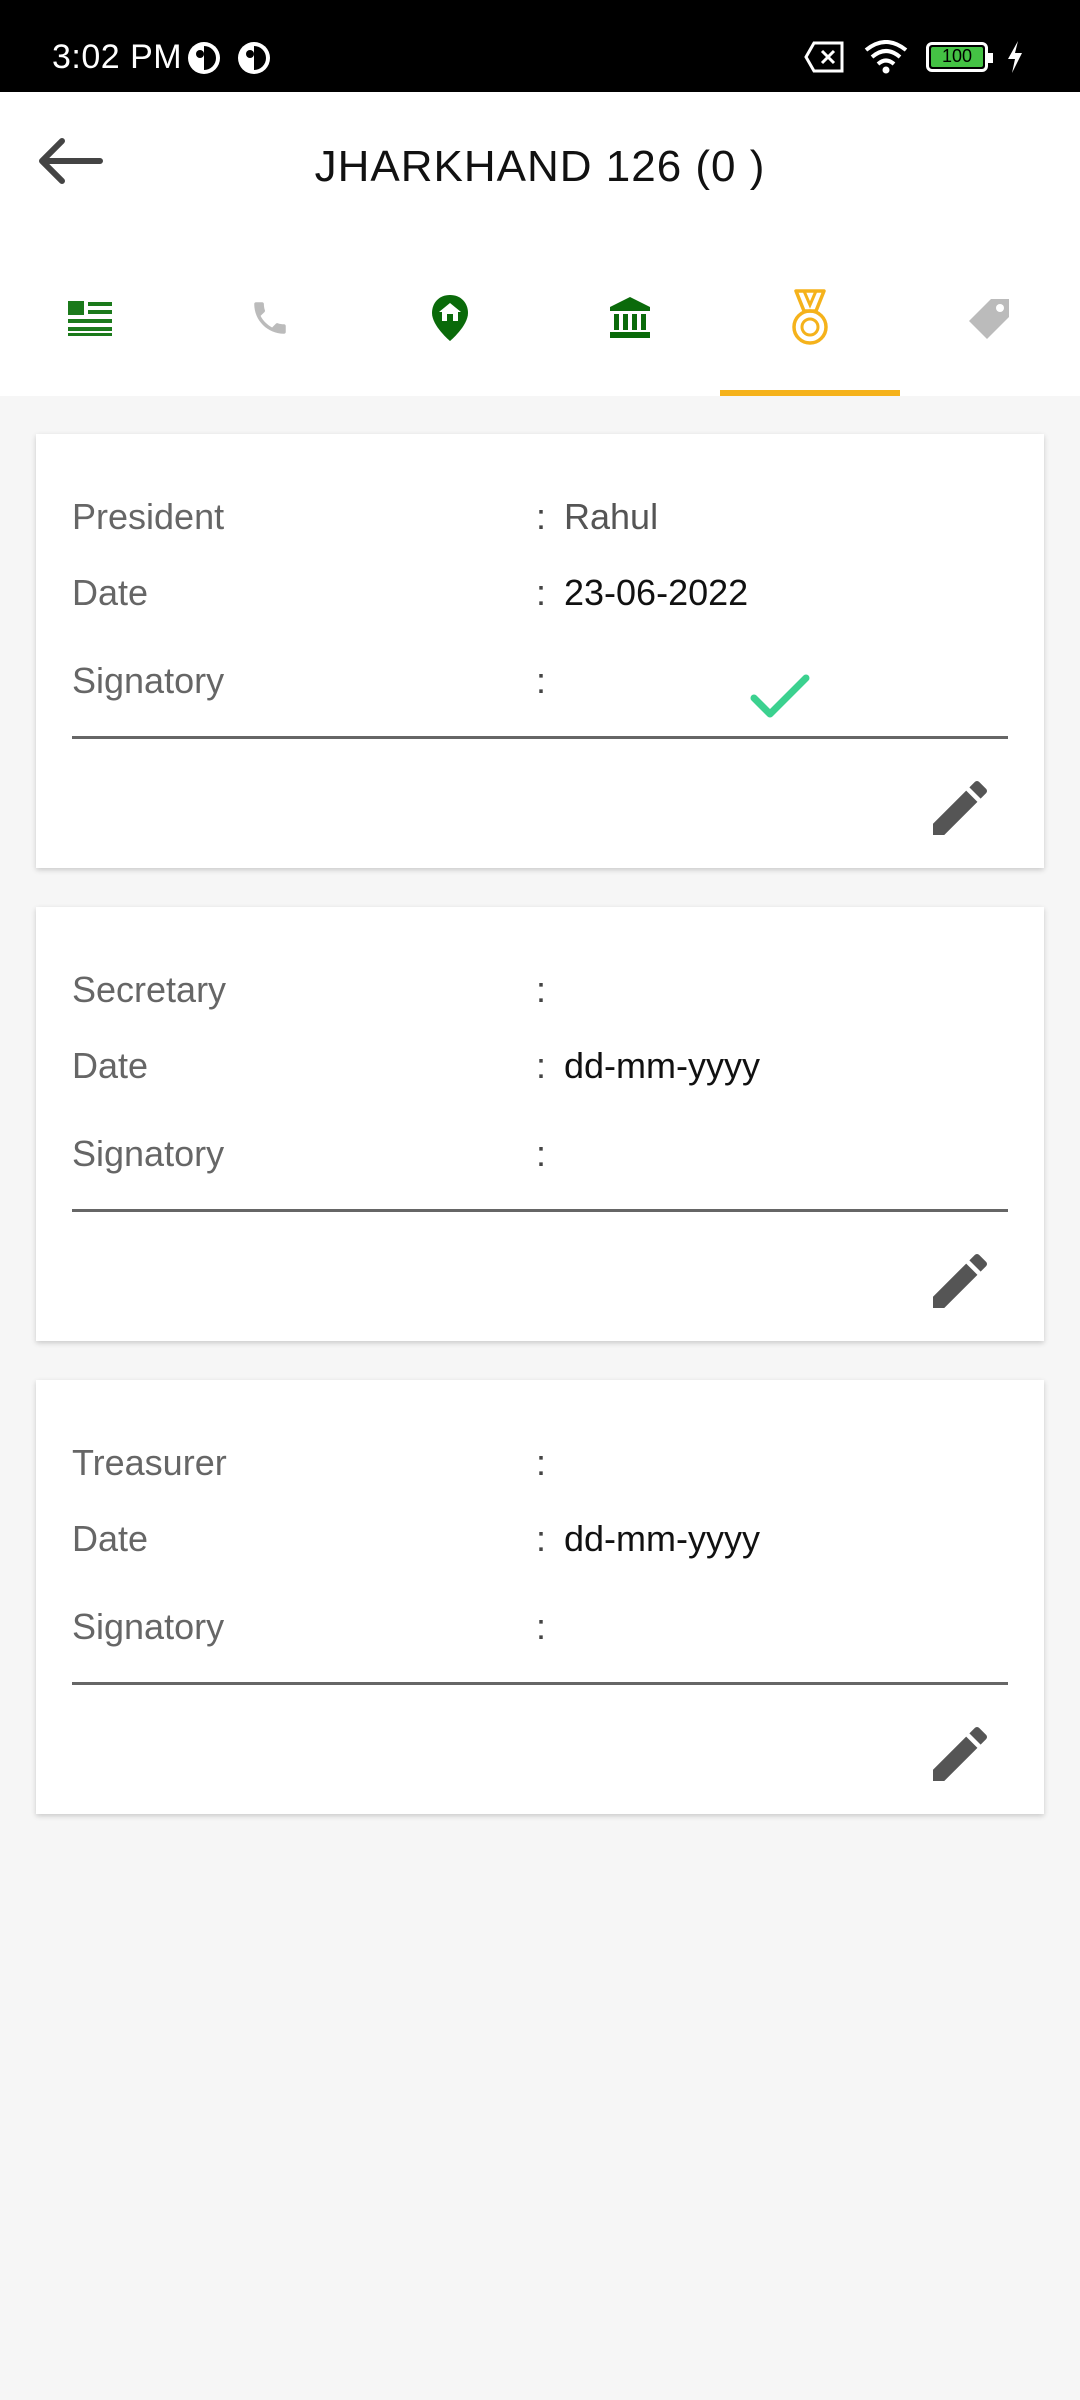 This screenshot has height=2400, width=1080. Describe the element at coordinates (656, 592) in the screenshot. I see `date-value: 23-06-2022` at that location.